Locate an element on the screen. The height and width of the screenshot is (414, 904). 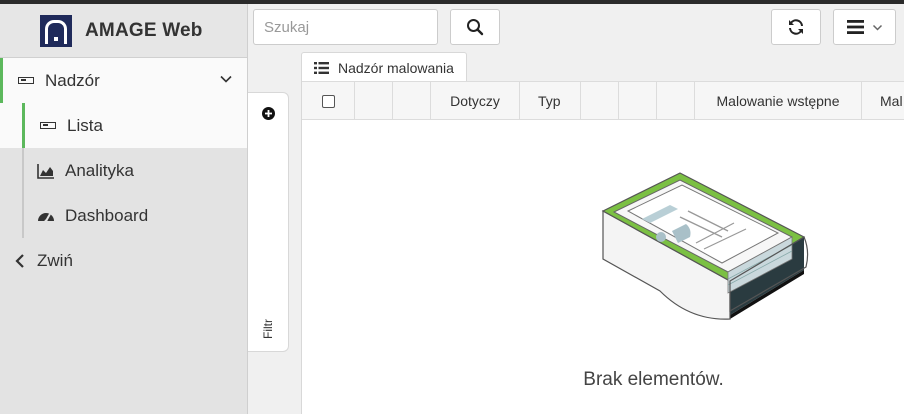
sidebar-item-label: Zwiń is located at coordinates (55, 260).